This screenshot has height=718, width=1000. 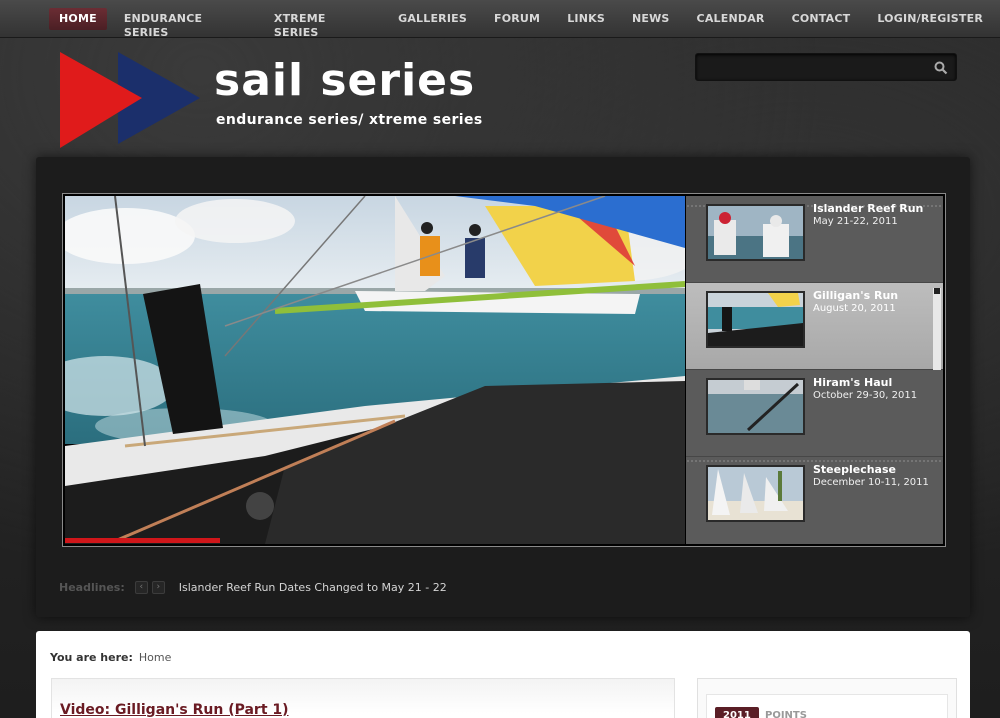 What do you see at coordinates (731, 19) in the screenshot?
I see `nav-calendar: CALENDAR` at bounding box center [731, 19].